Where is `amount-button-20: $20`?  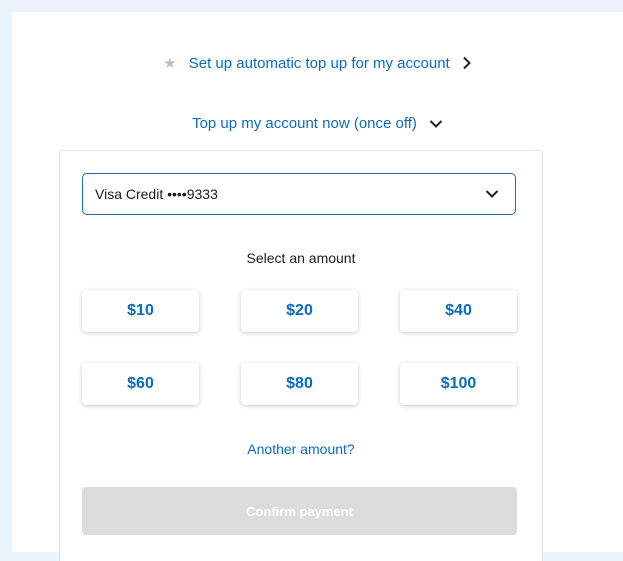
amount-button-20: $20 is located at coordinates (299, 311).